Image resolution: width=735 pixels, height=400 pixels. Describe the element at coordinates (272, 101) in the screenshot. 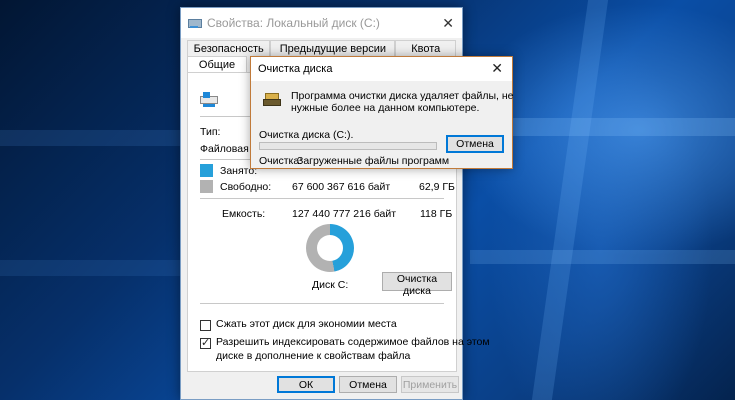

I see `disk-cleanup-icon` at that location.